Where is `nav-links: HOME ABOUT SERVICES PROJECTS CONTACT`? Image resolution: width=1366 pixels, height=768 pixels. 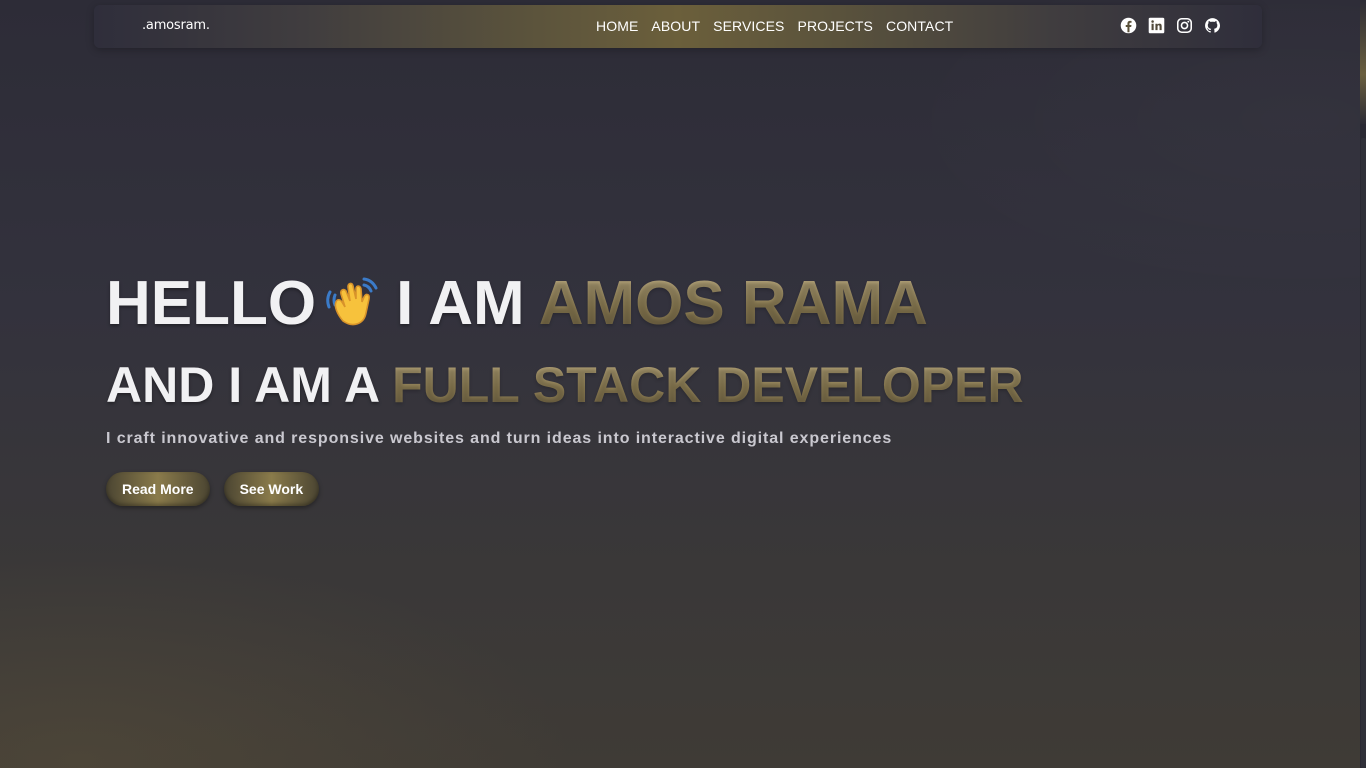
nav-links: HOME ABOUT SERVICES PROJECTS CONTACT is located at coordinates (774, 26).